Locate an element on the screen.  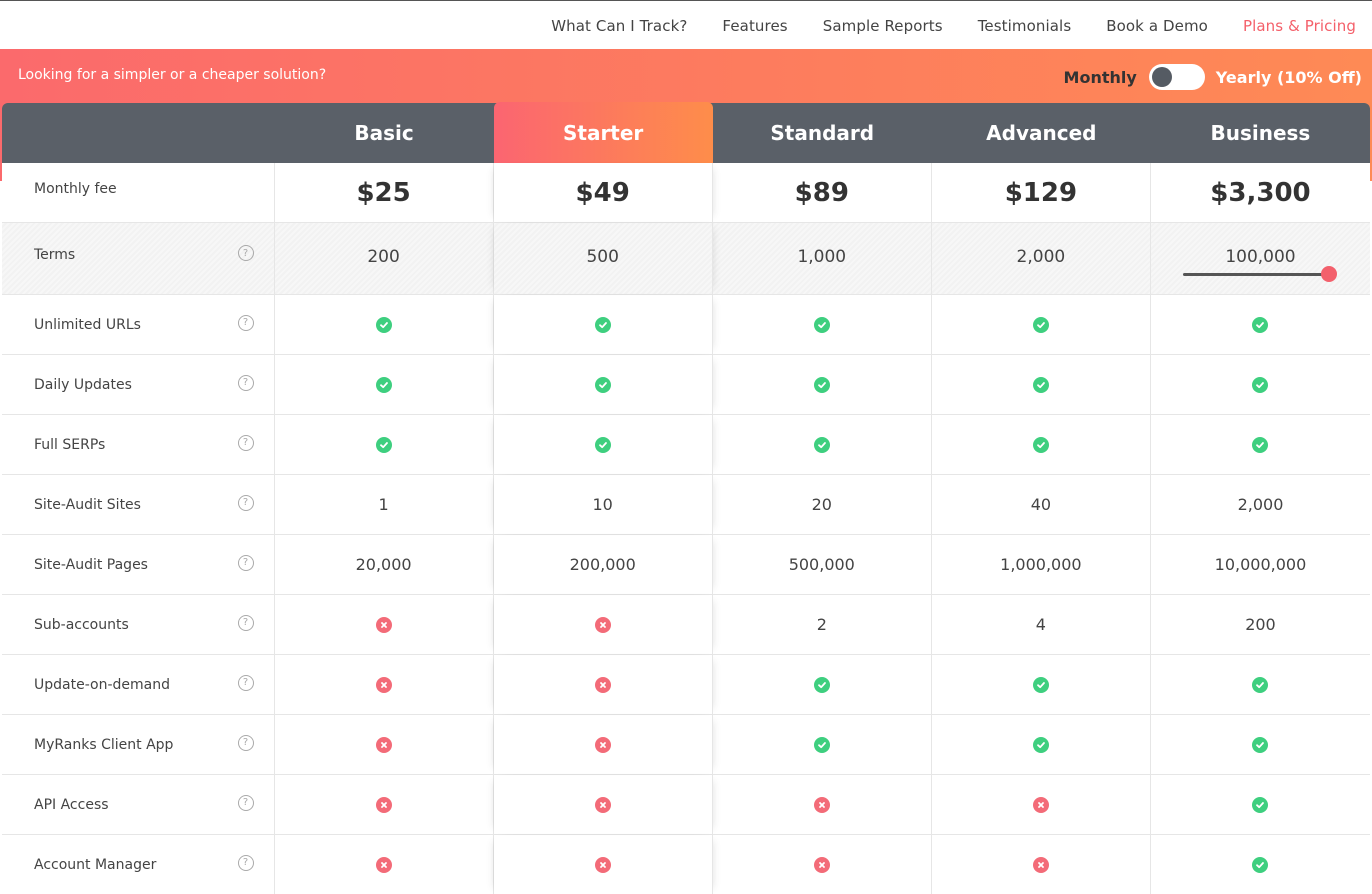
plan-cell-business: 2,000 is located at coordinates (1260, 504).